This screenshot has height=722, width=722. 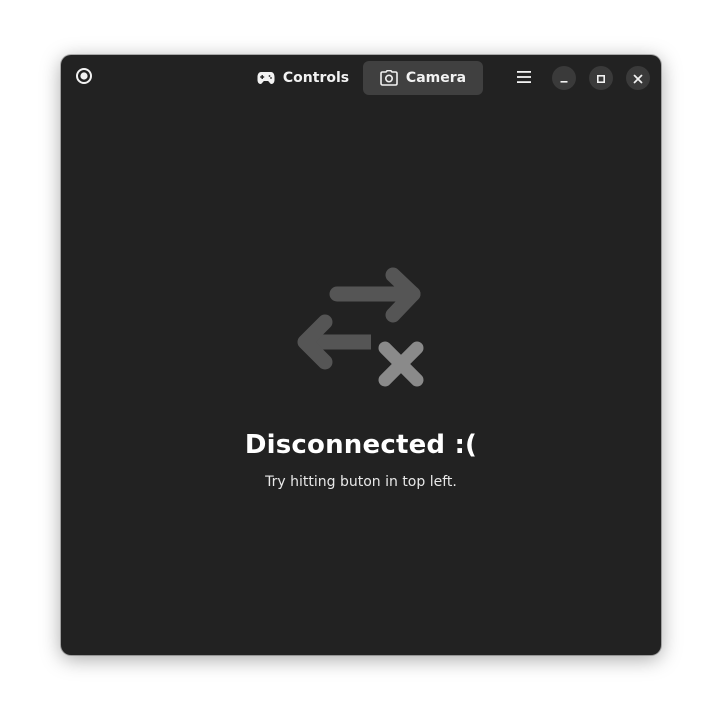 What do you see at coordinates (389, 78) in the screenshot?
I see `camera-icon` at bounding box center [389, 78].